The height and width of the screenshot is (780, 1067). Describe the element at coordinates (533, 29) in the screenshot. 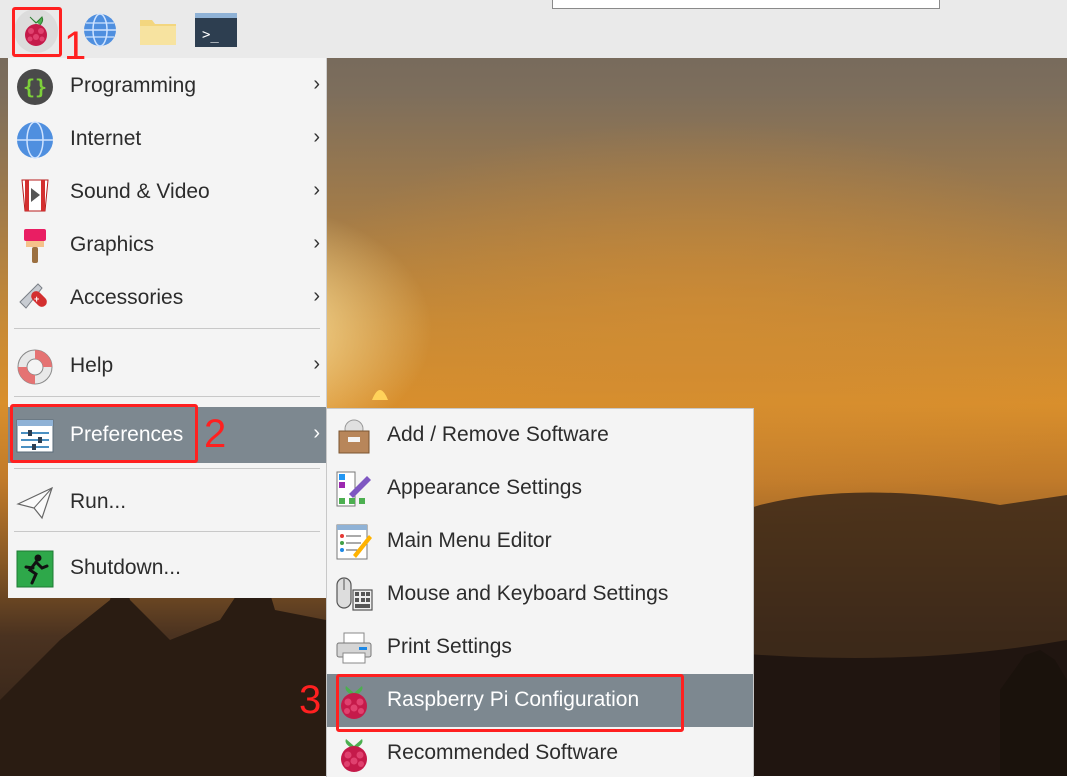

I see `taskbar: >_` at that location.